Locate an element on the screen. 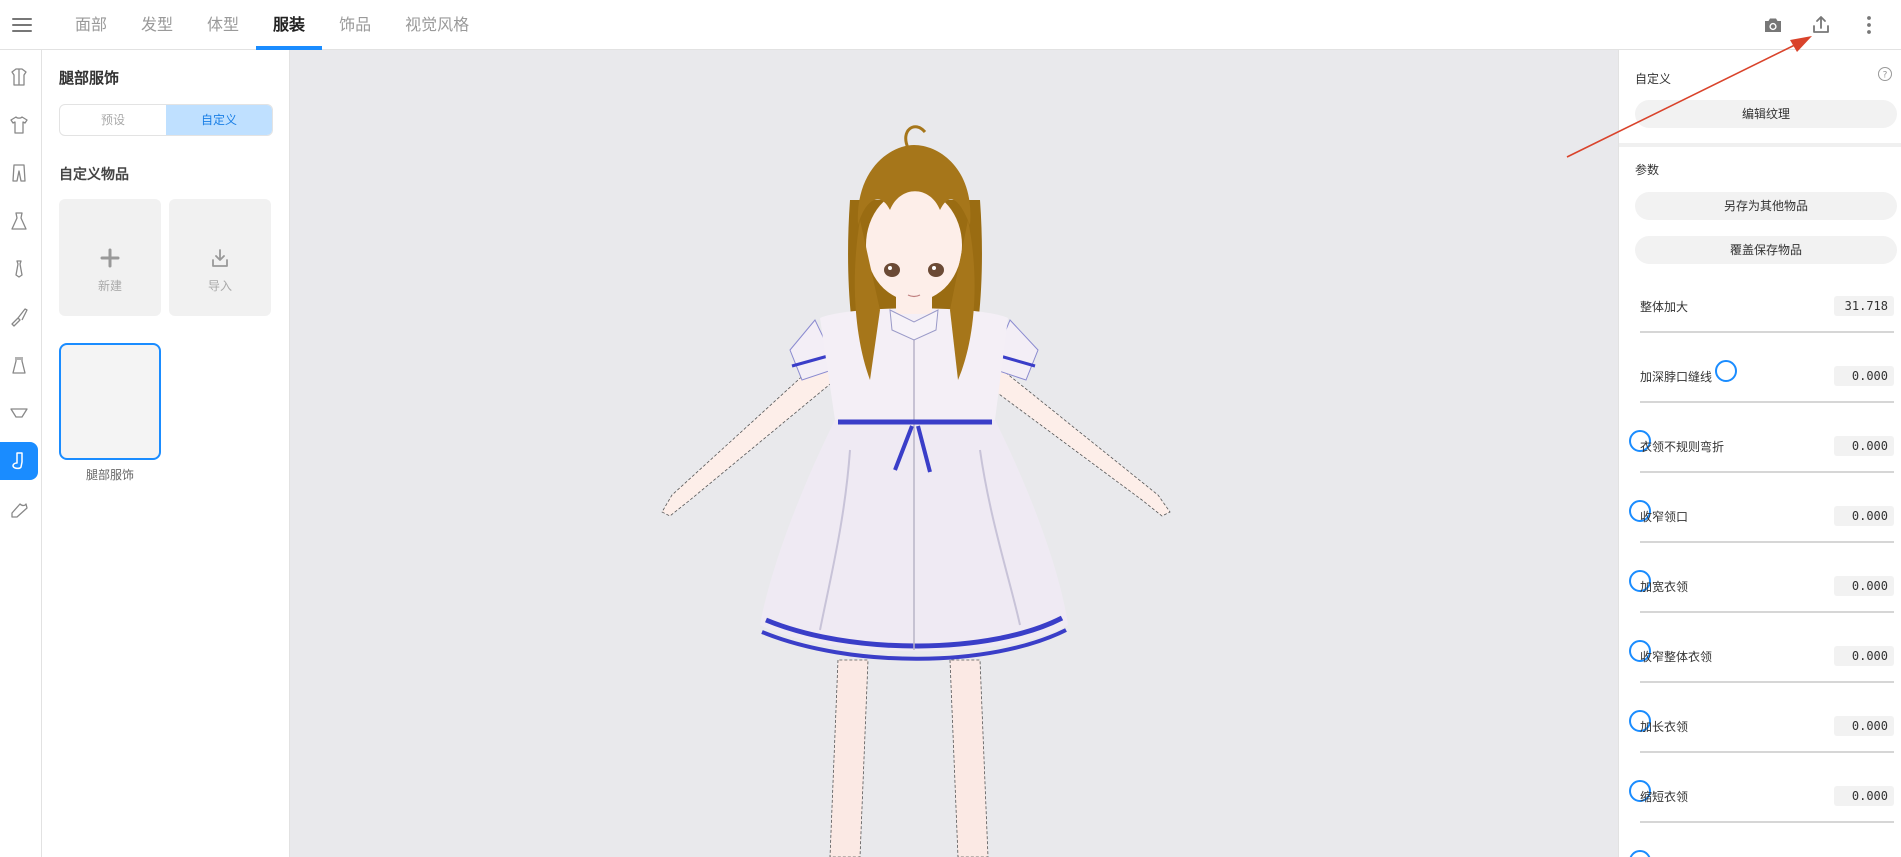 Image resolution: width=1901 pixels, height=857 pixels. category-tabs: 面部 发型 体型 服装 饰品 视觉风格 is located at coordinates (272, 25).